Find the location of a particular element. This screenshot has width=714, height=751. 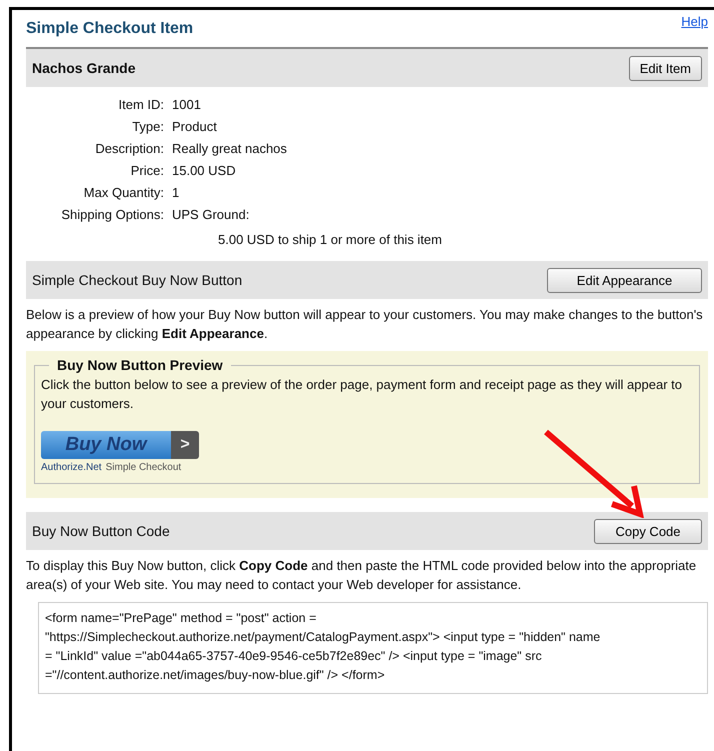

code-line: = "LinkId" value ="ab044a65-3757-40e9-9546-ce5b7f2e89ec" /> <input type = "image" src is located at coordinates (294, 656).